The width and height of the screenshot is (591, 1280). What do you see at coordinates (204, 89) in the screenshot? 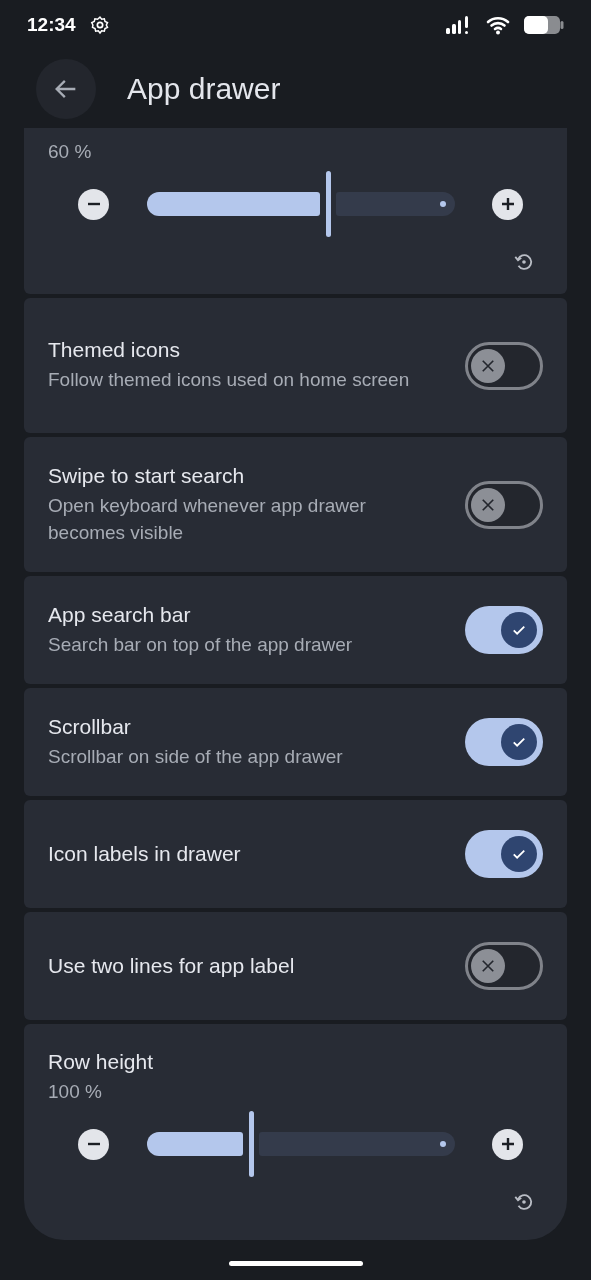
I see `page-title: App drawer` at bounding box center [204, 89].